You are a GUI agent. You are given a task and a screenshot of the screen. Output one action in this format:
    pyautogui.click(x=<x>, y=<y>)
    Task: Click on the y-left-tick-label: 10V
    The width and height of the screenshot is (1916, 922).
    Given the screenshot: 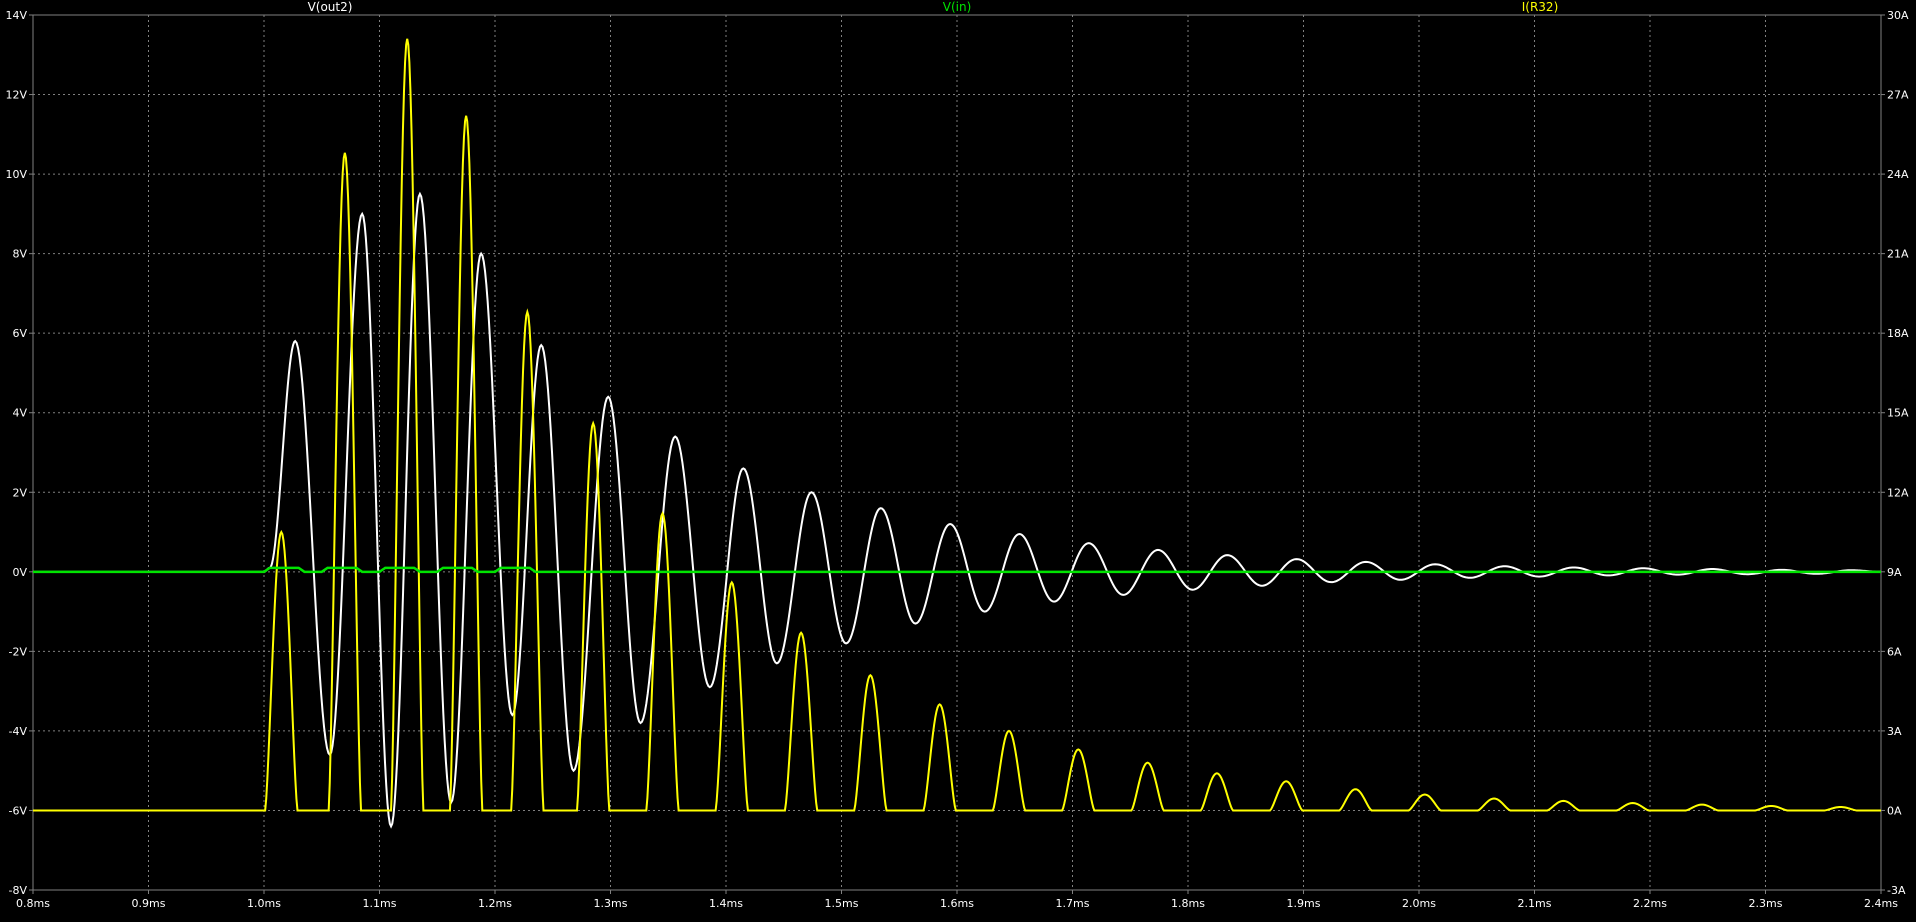 What is the action you would take?
    pyautogui.click(x=16, y=174)
    